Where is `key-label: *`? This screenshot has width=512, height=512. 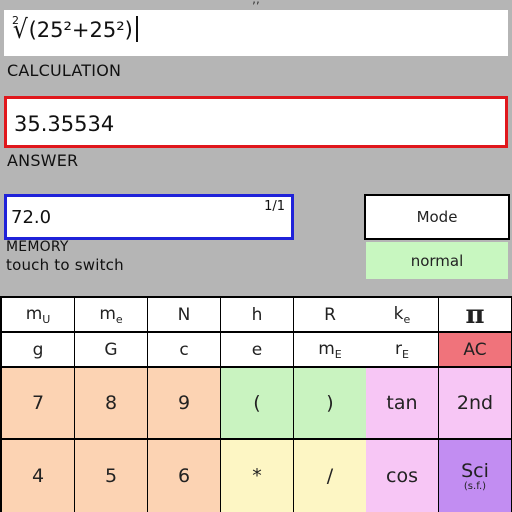
key-label: * is located at coordinates (257, 476).